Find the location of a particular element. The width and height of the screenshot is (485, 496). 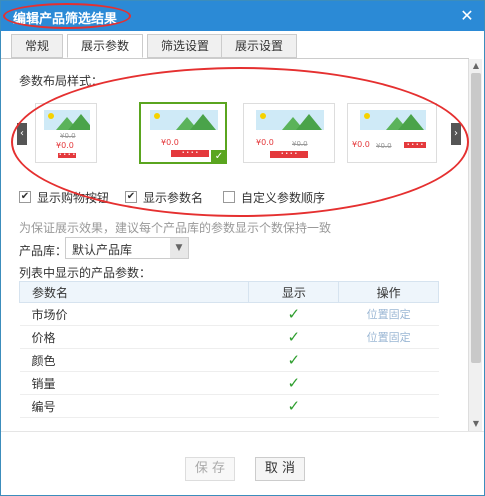

show-buy-button-label: 显示购物按钮 is located at coordinates (73, 197).